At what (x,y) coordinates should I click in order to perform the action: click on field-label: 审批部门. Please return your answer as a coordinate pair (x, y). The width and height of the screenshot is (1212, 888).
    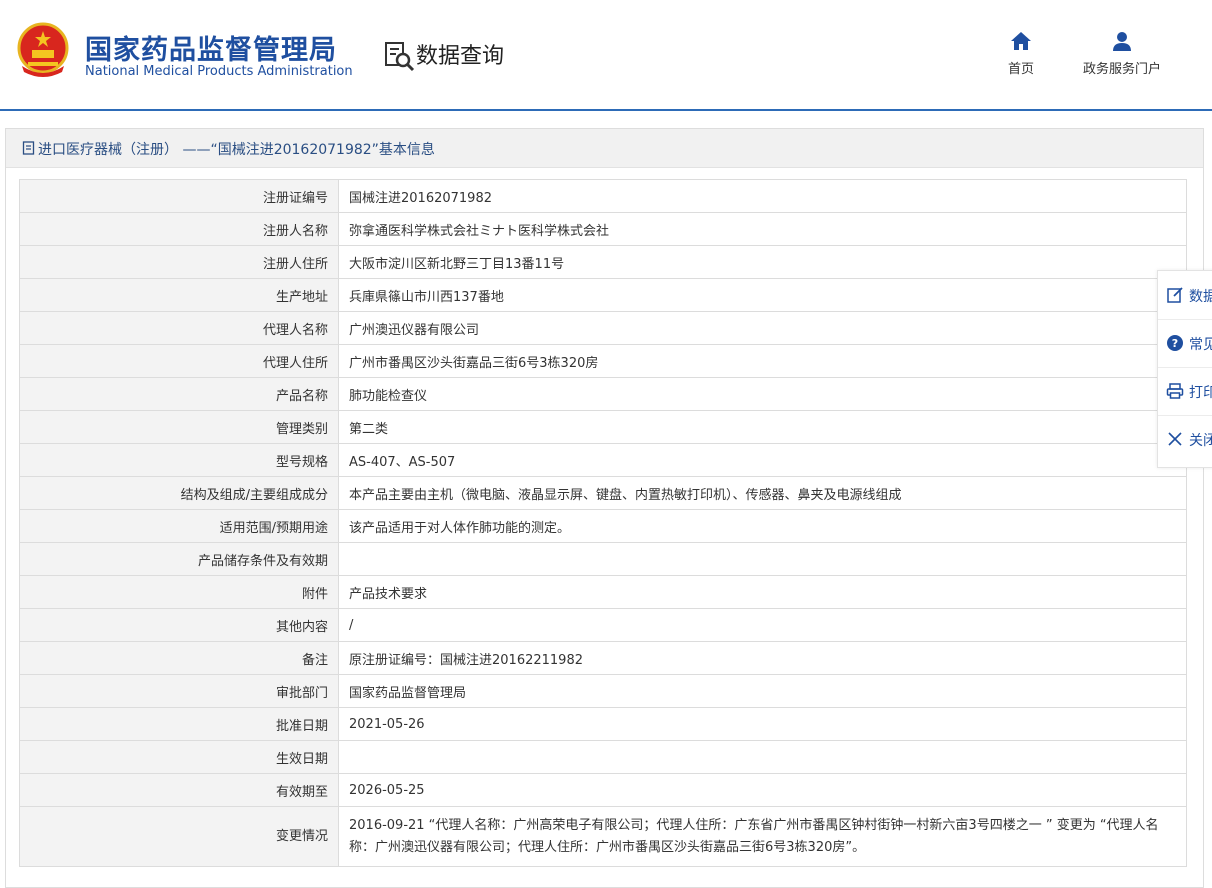
    Looking at the image, I should click on (179, 691).